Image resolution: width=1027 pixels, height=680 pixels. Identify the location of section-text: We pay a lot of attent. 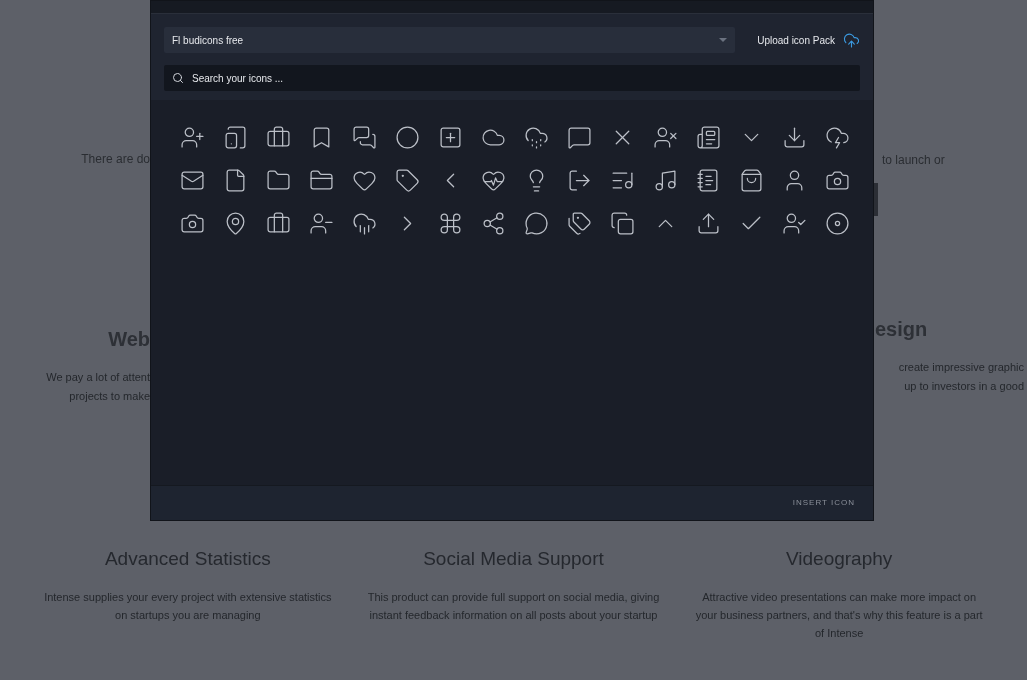
(98, 377).